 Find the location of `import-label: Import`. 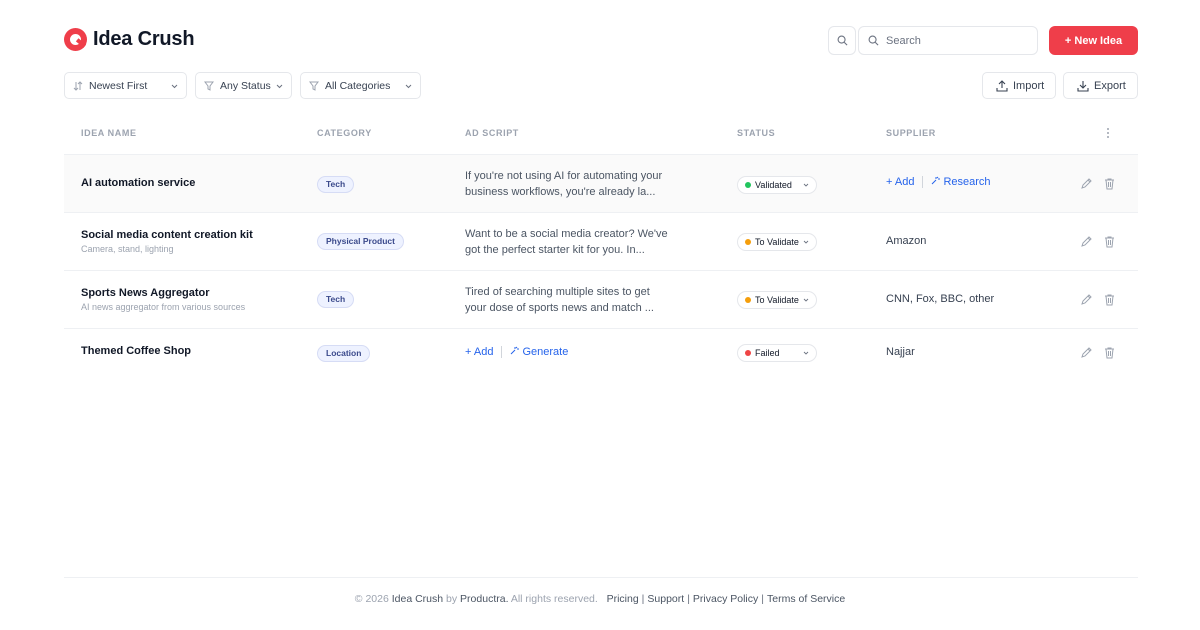

import-label: Import is located at coordinates (1029, 86).